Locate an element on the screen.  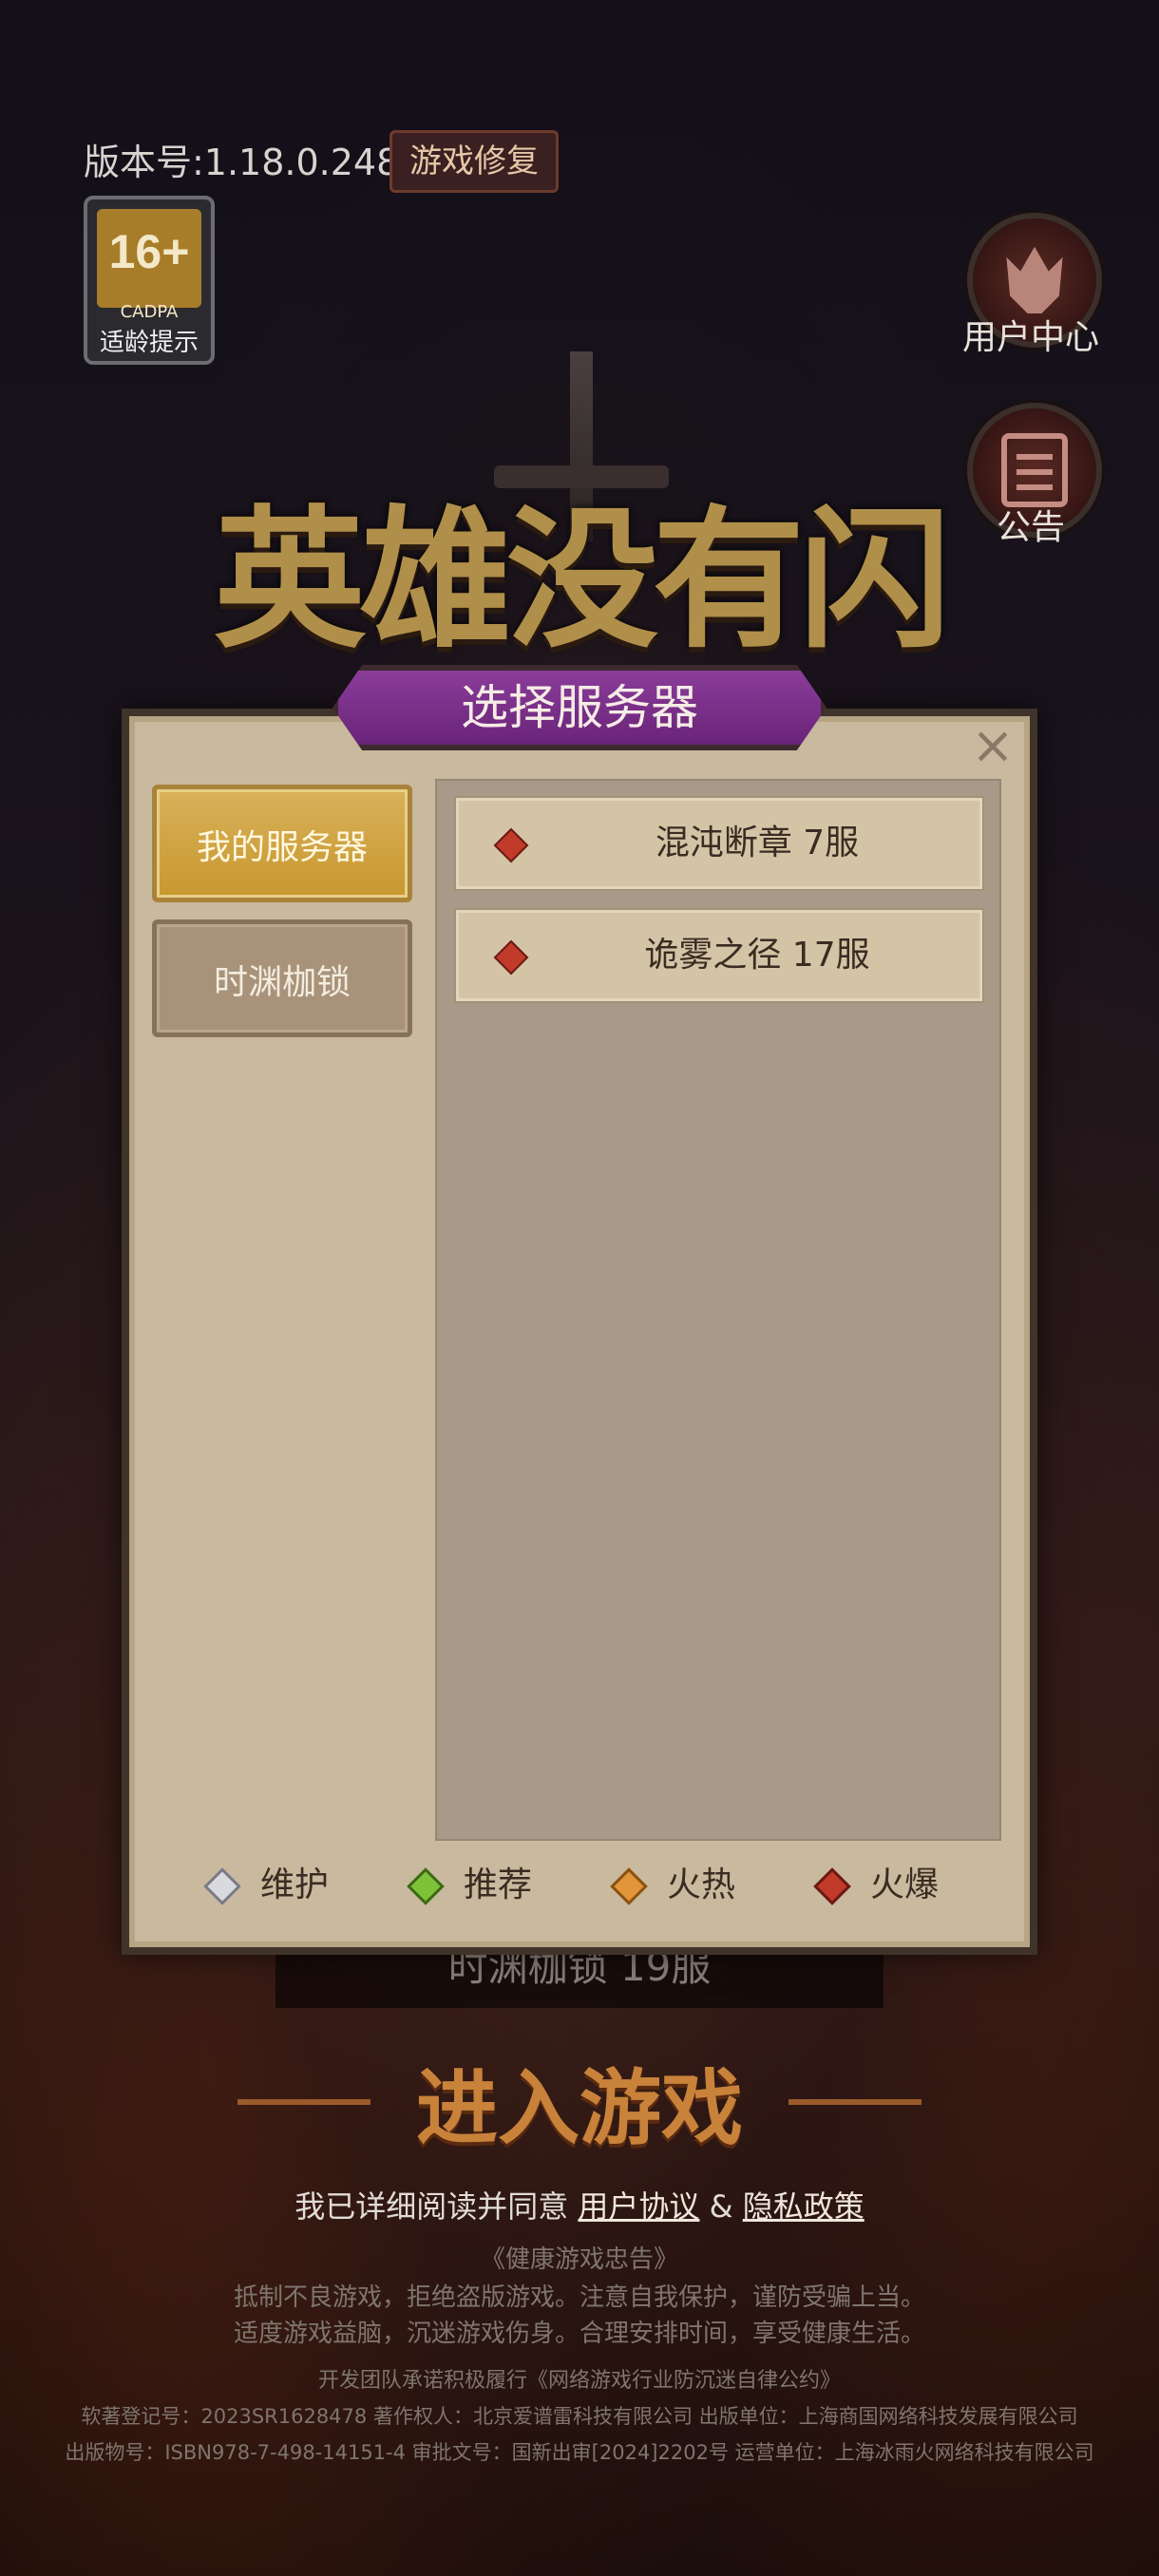
game-repair-button: 游戏修复 is located at coordinates (474, 161).